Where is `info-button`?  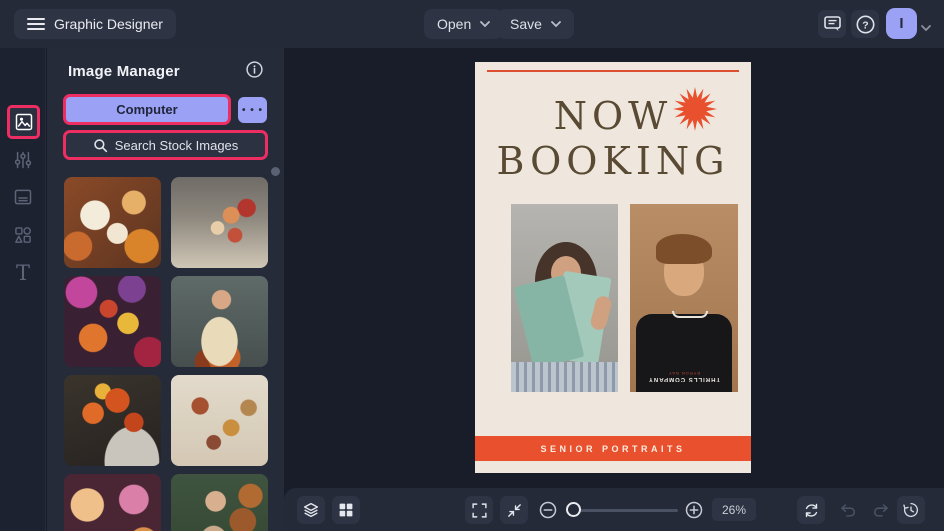 info-button is located at coordinates (254, 72).